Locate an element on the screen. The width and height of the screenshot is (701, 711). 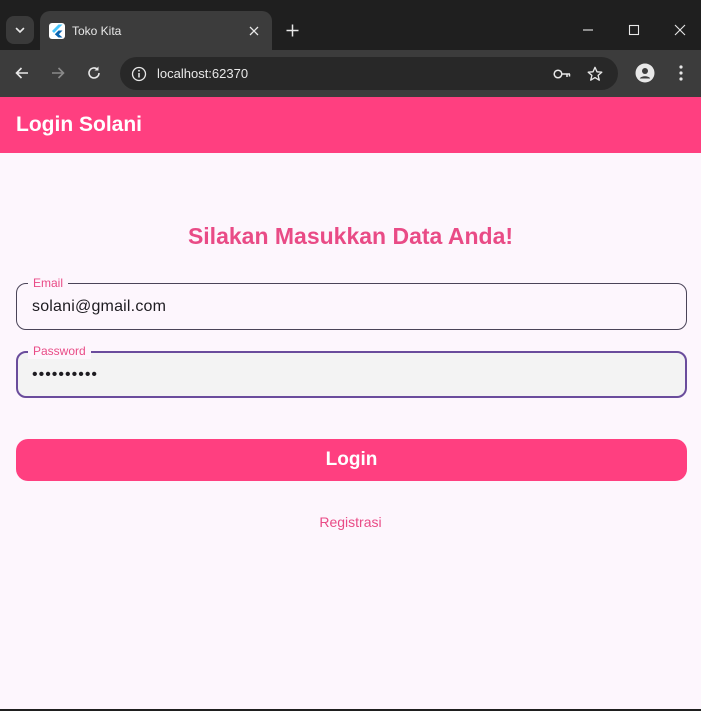
register-link-row: Registrasi is located at coordinates (350, 522).